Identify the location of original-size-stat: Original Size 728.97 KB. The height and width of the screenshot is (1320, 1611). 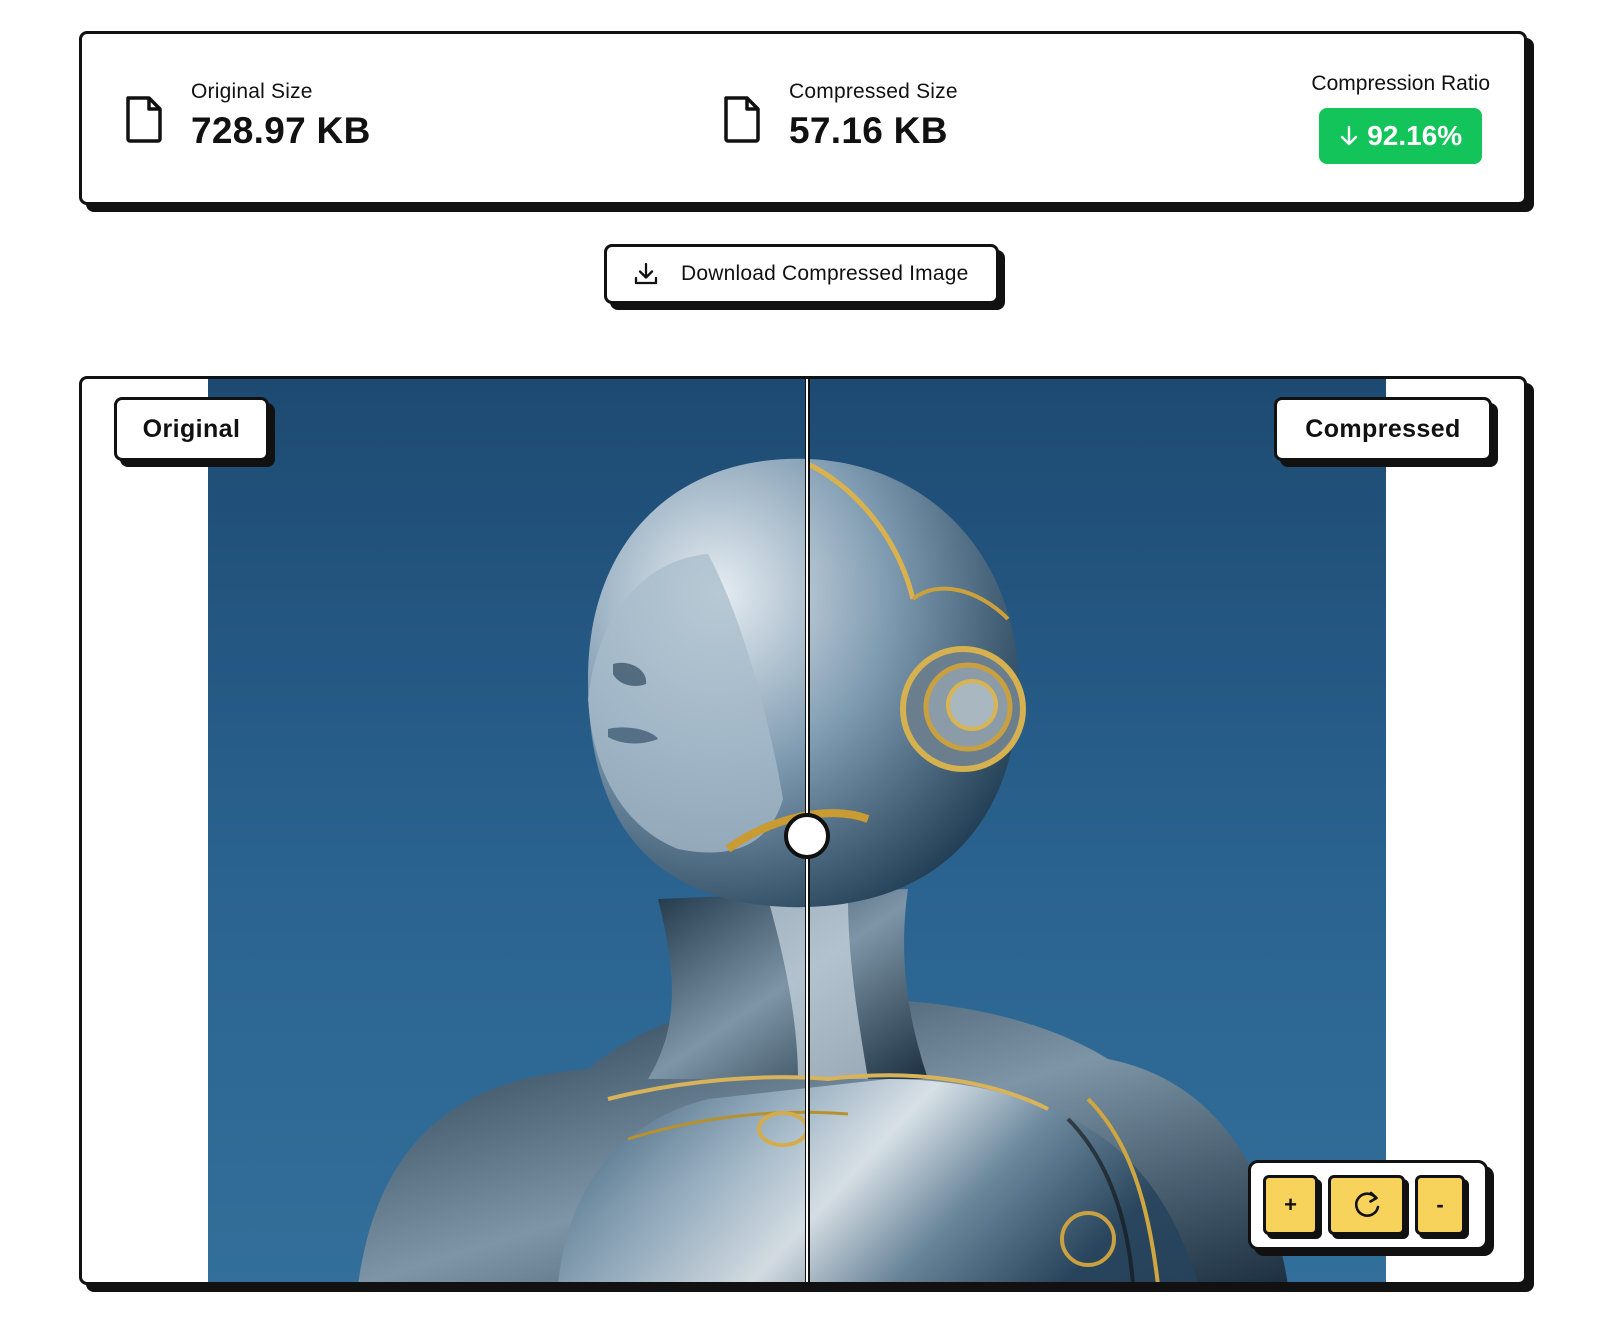
(247, 116).